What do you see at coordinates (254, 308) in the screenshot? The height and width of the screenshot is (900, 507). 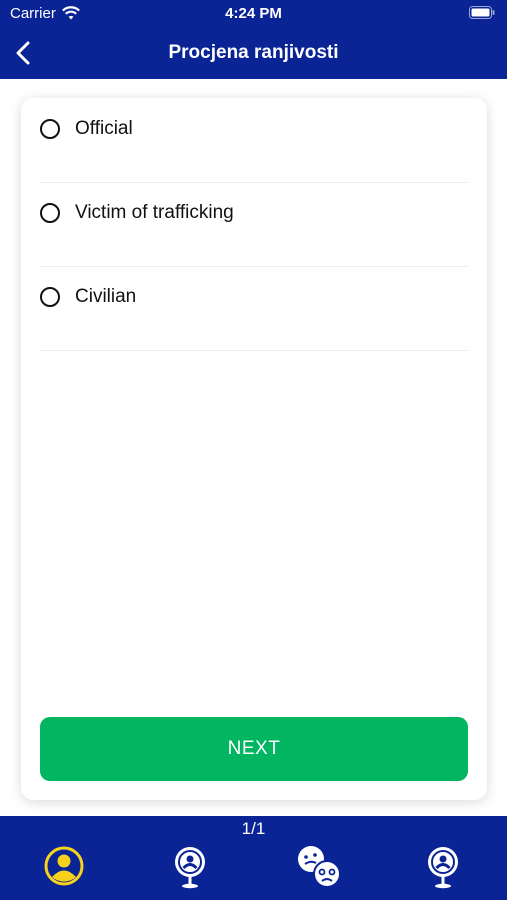 I see `option-civilian: Civilian` at bounding box center [254, 308].